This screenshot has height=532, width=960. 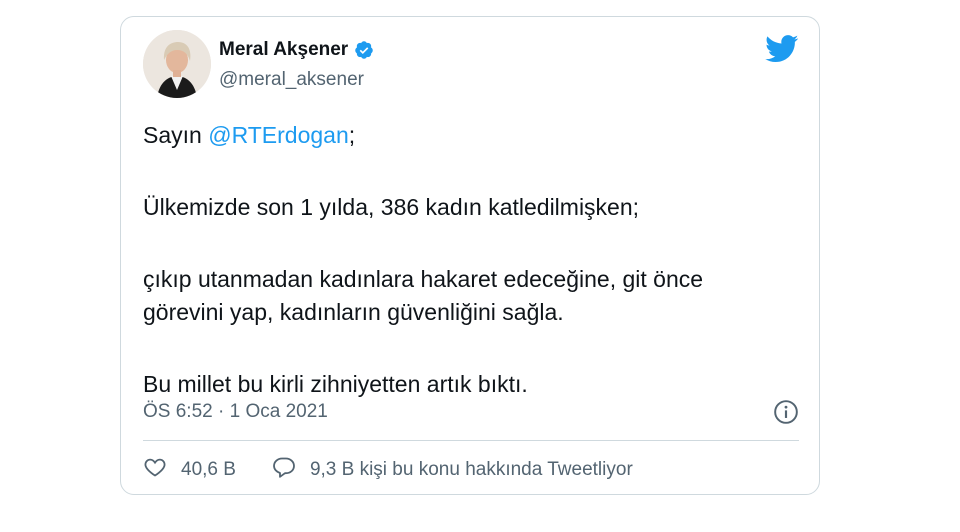 What do you see at coordinates (471, 440) in the screenshot?
I see `divider` at bounding box center [471, 440].